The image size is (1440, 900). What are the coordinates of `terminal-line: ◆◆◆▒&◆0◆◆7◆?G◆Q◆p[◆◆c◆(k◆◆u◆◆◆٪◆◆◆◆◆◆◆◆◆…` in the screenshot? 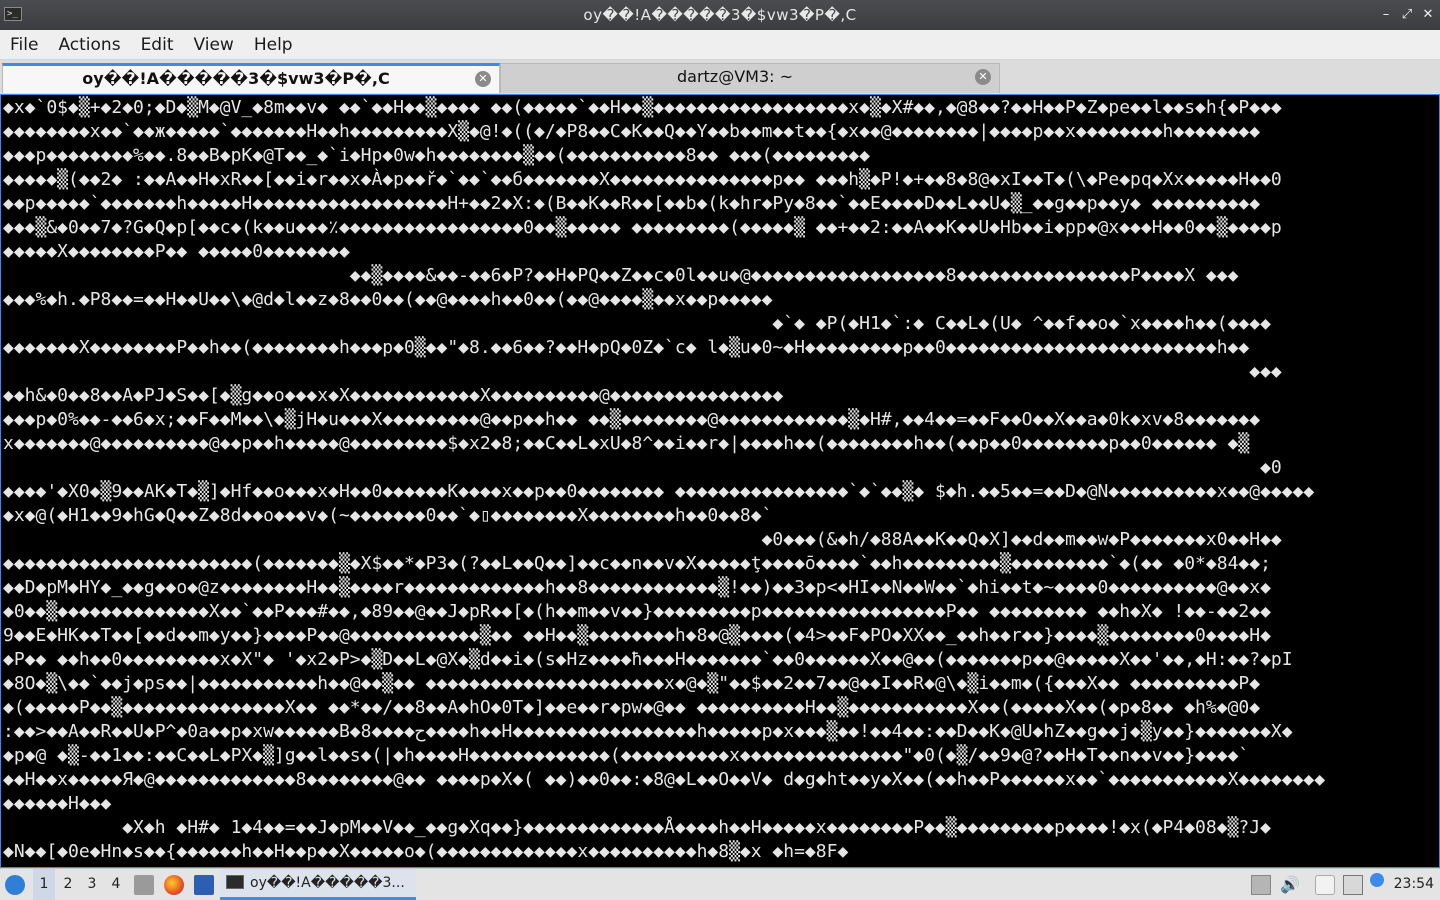 It's located at (642, 227).